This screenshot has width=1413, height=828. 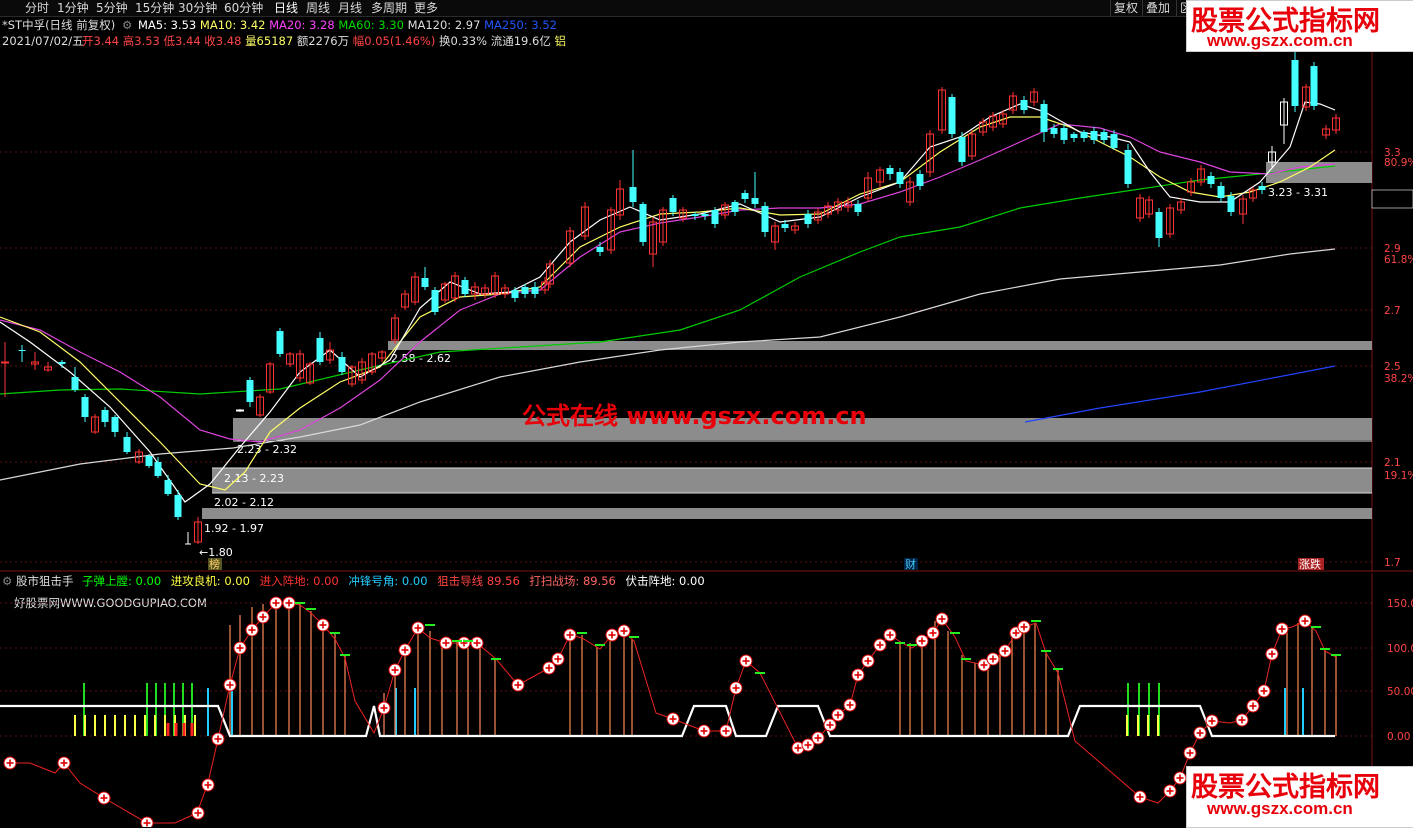 I want to click on zone-label-4: 2.02 - 2.12, so click(x=244, y=502).